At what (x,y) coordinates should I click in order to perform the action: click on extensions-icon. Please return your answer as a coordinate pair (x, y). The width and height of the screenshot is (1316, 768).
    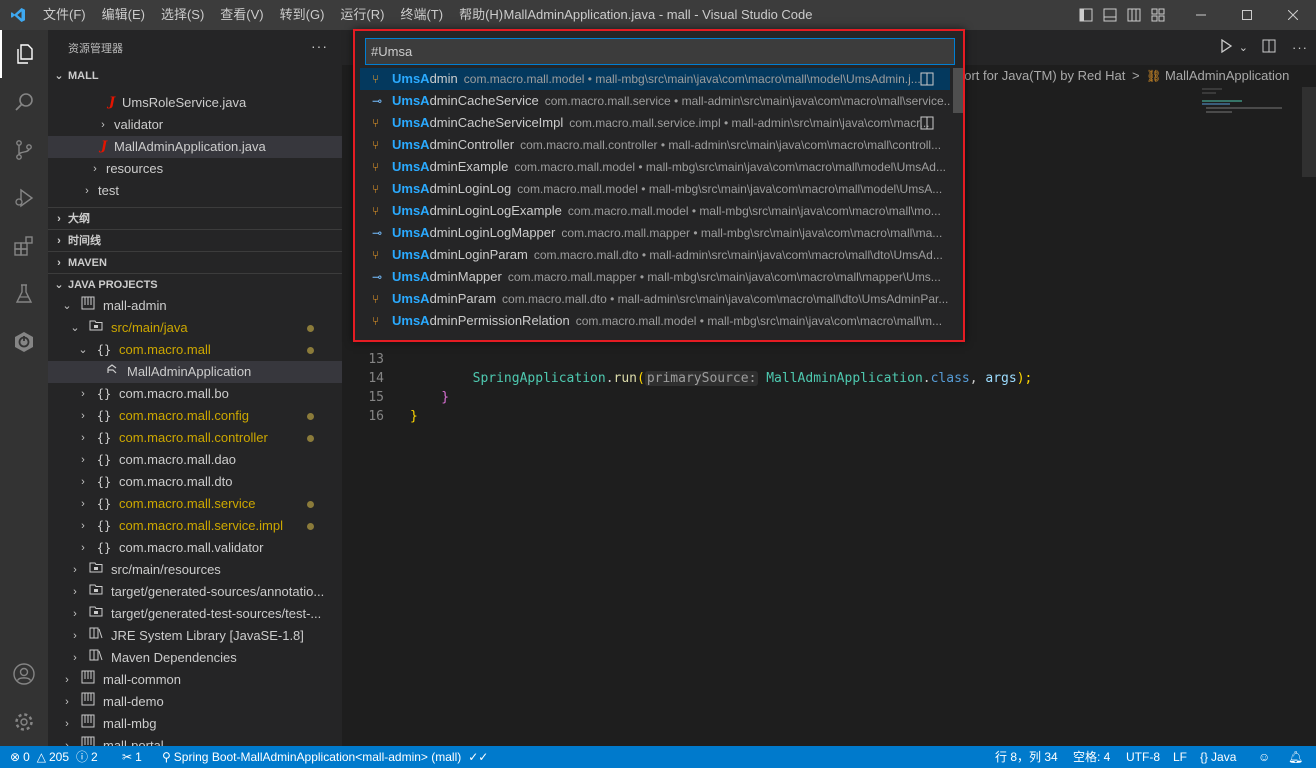
    Looking at the image, I should click on (24, 246).